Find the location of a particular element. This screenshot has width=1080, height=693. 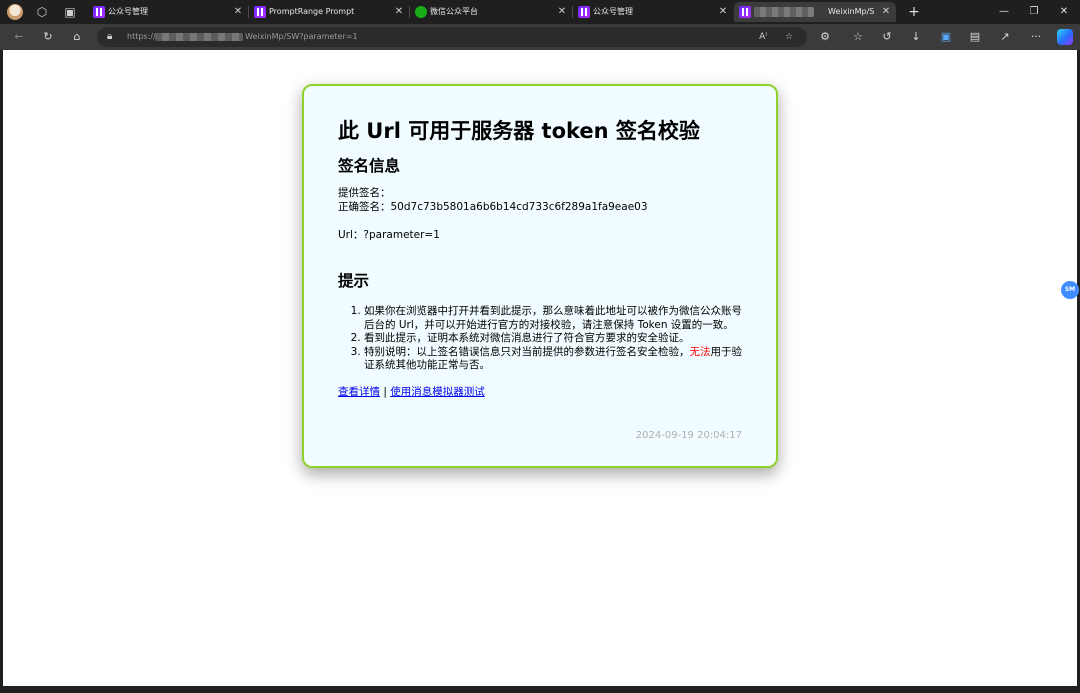

url-path: WeixinMp/SW?parameter=1 is located at coordinates (301, 36).